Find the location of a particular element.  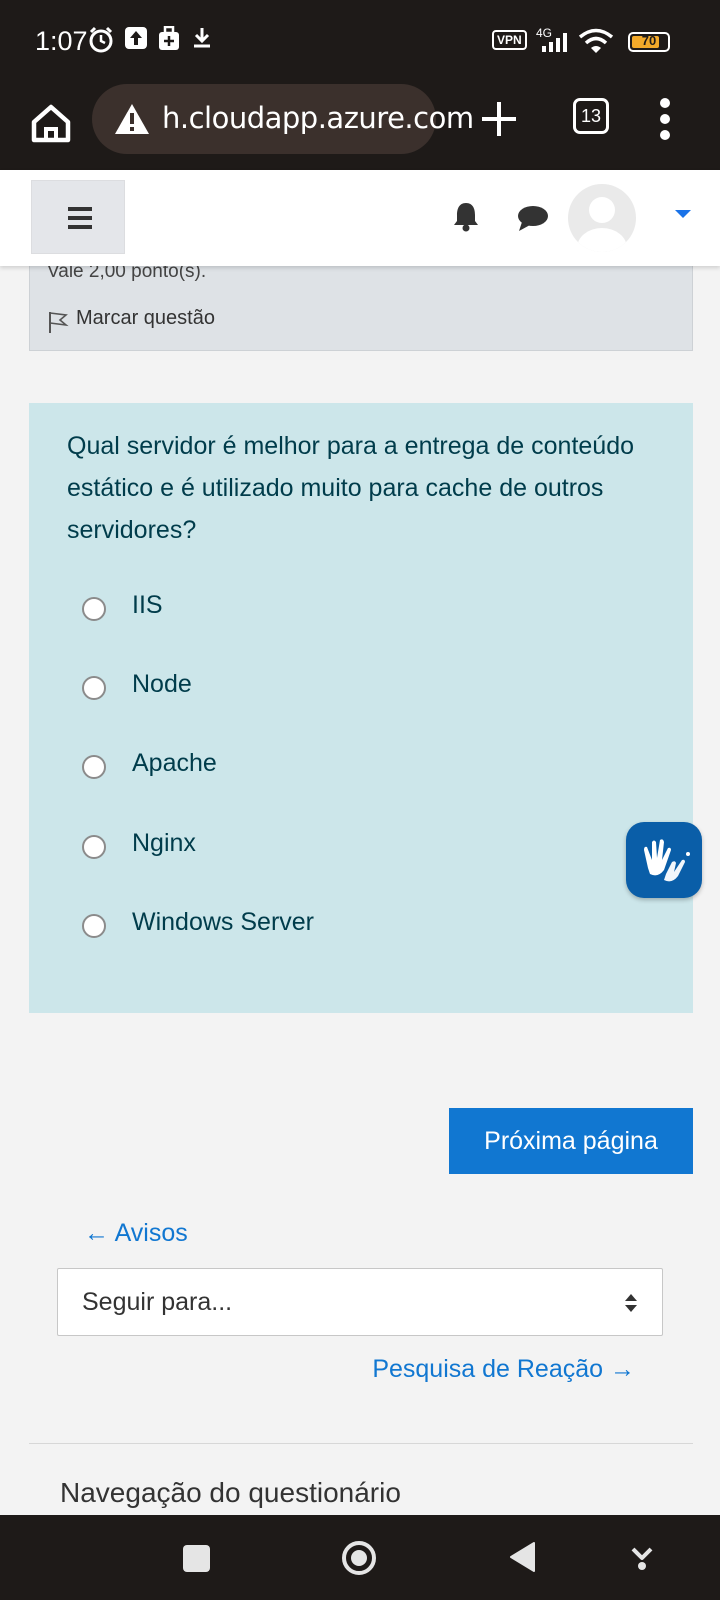

browser-toolbar: h.cloudapp.azure.com 13 is located at coordinates (360, 127).